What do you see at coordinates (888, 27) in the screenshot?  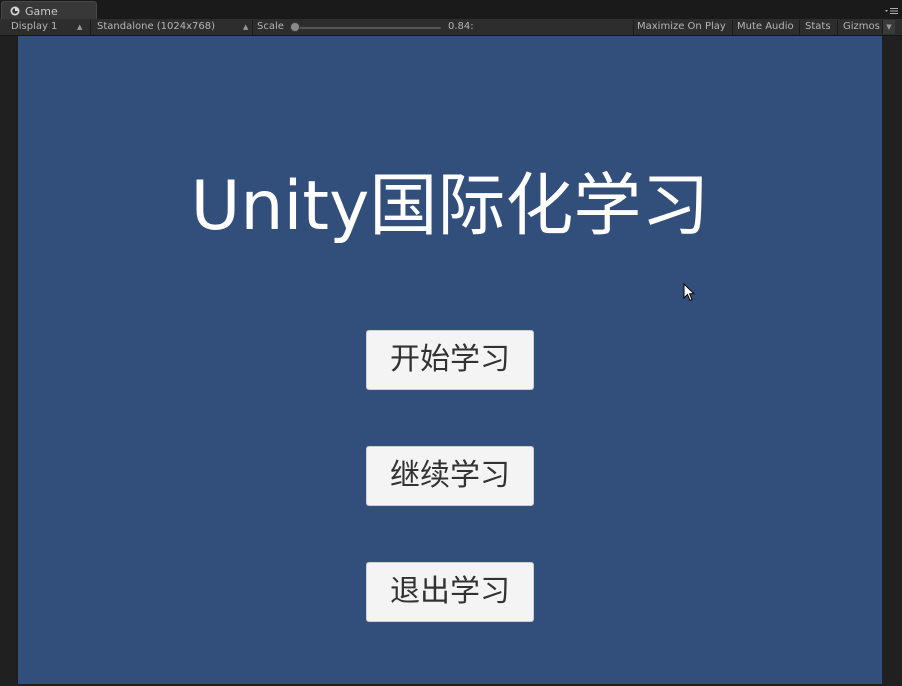 I see `gizmos-dropdown-arrow-icon: ▼︎` at bounding box center [888, 27].